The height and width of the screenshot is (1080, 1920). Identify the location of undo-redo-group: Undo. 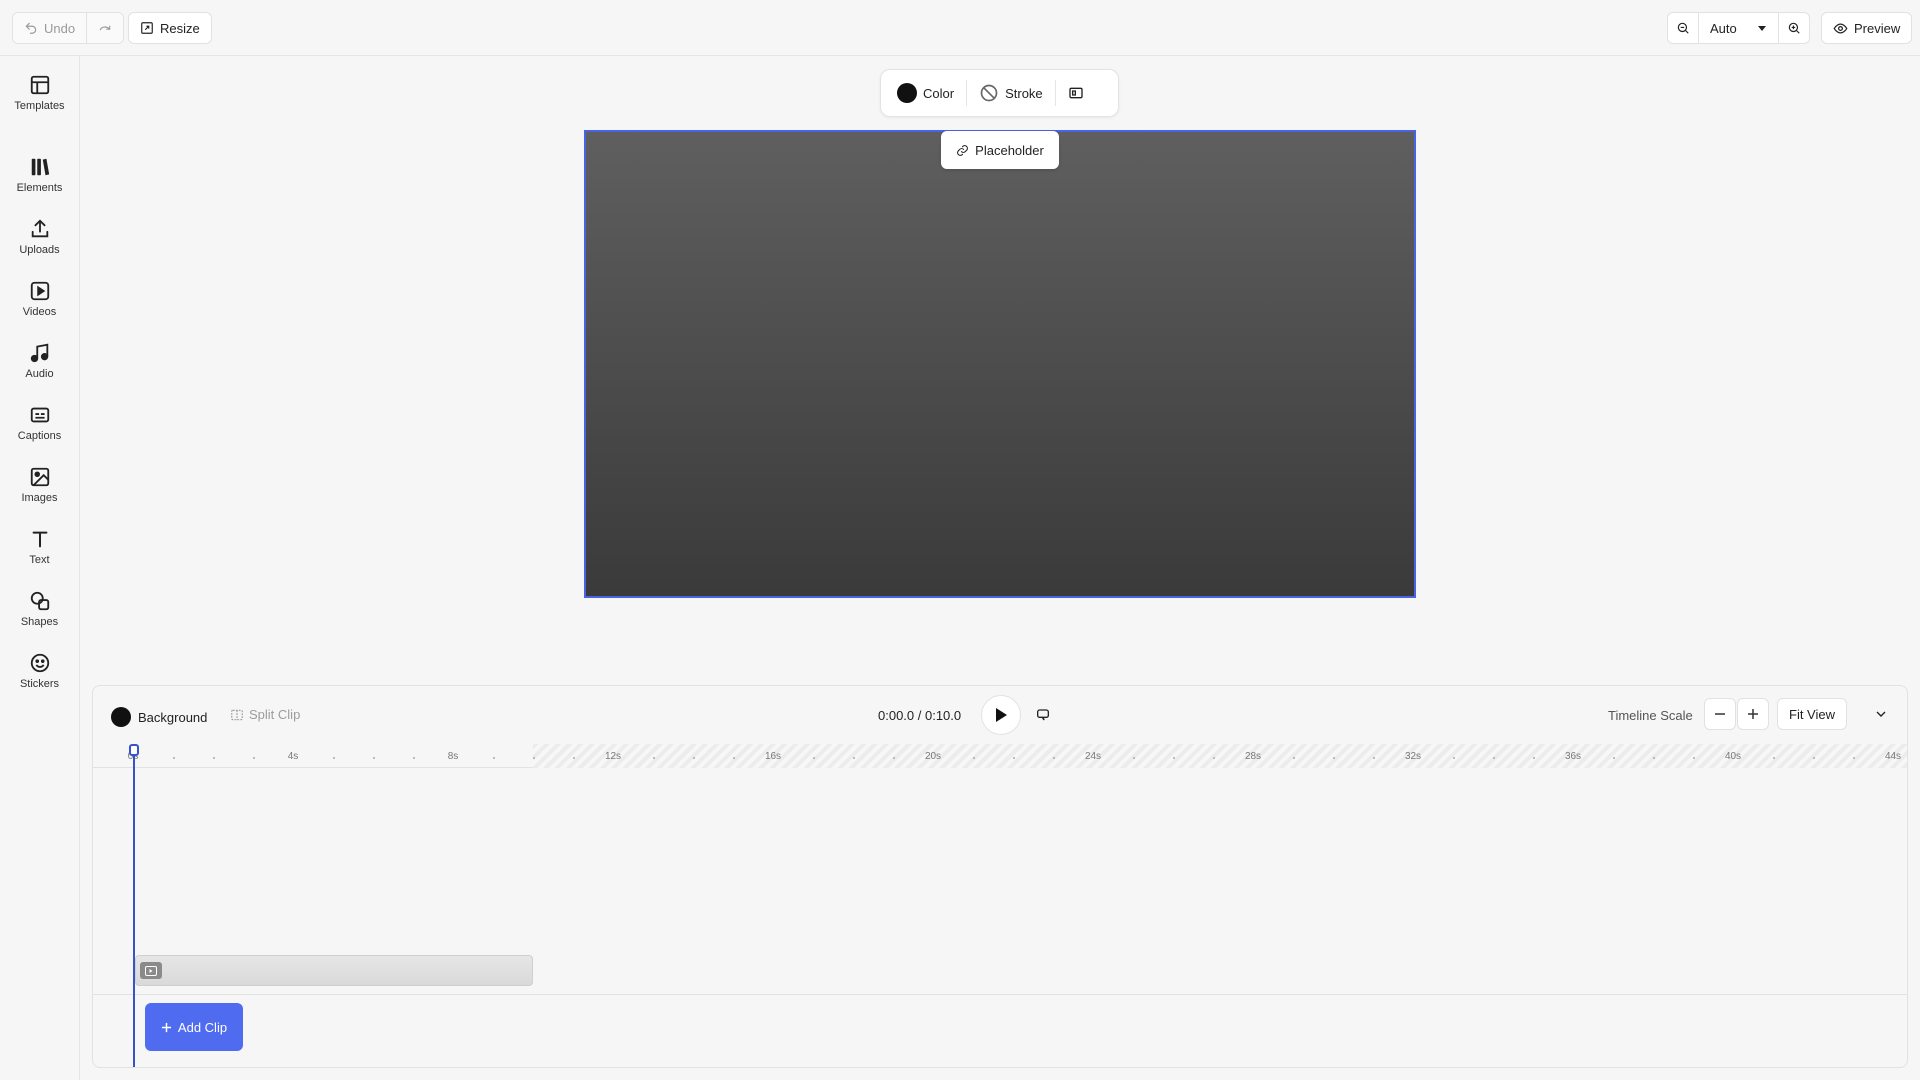
(68, 28).